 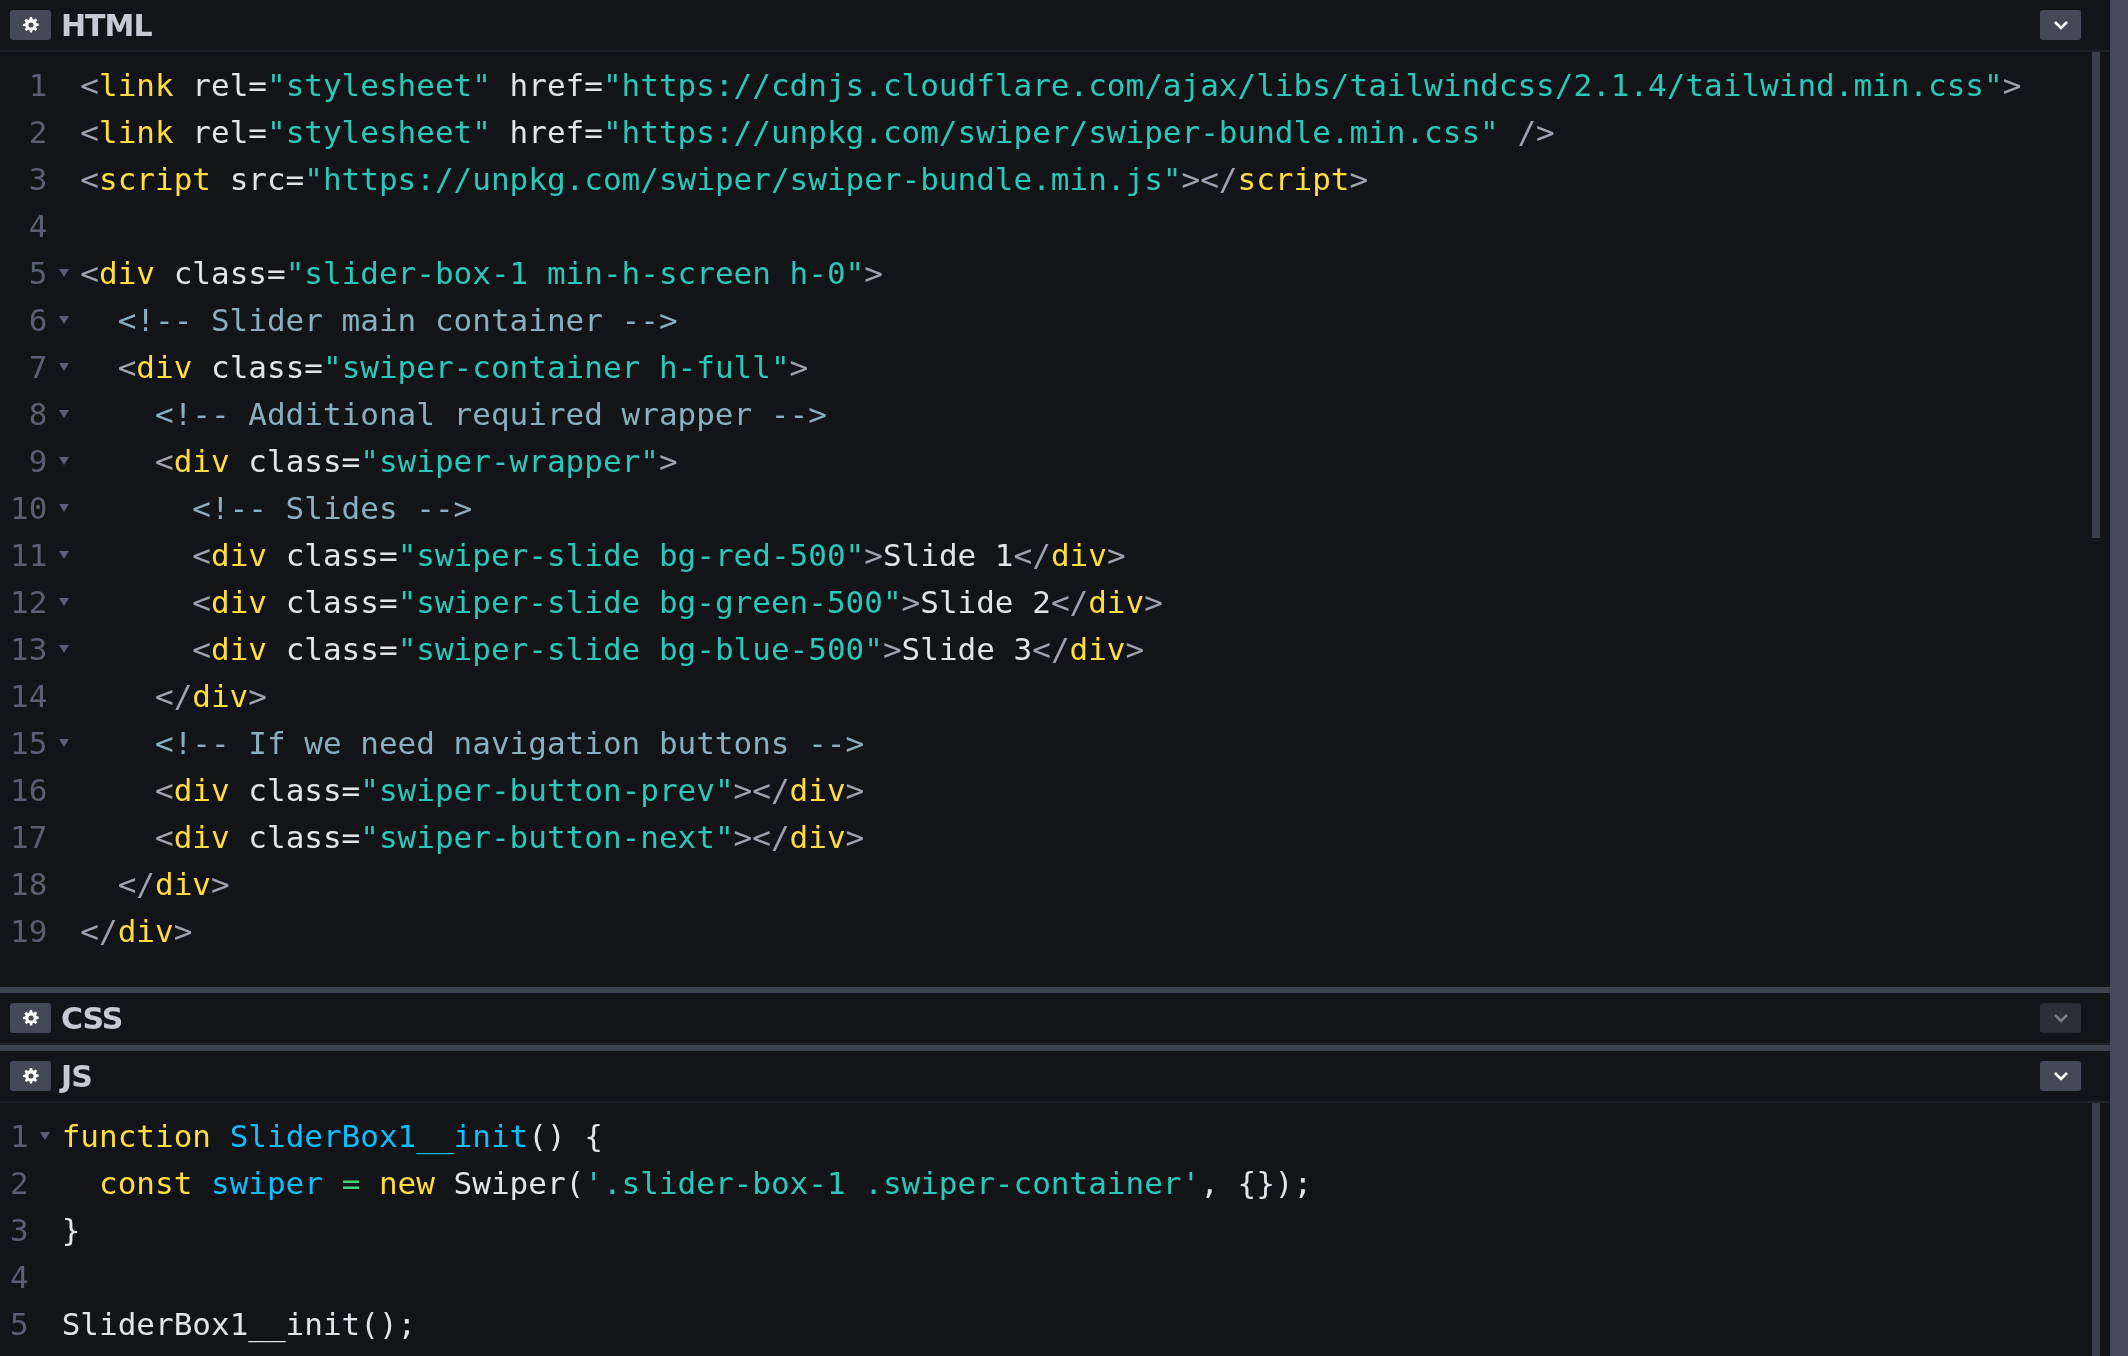 I want to click on line-number: 13, so click(x=29, y=648).